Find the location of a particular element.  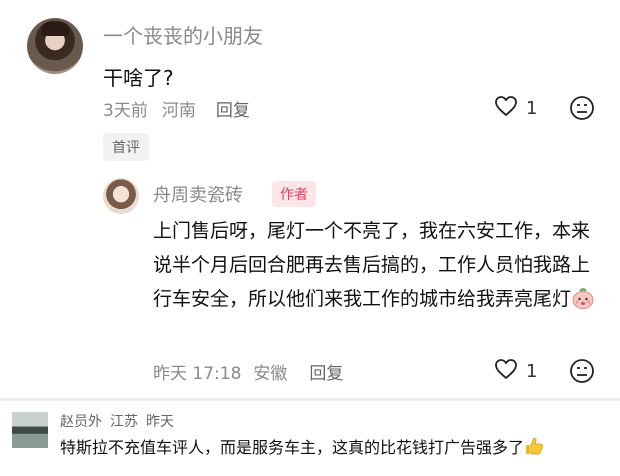

author-tag: 作者 is located at coordinates (294, 194).